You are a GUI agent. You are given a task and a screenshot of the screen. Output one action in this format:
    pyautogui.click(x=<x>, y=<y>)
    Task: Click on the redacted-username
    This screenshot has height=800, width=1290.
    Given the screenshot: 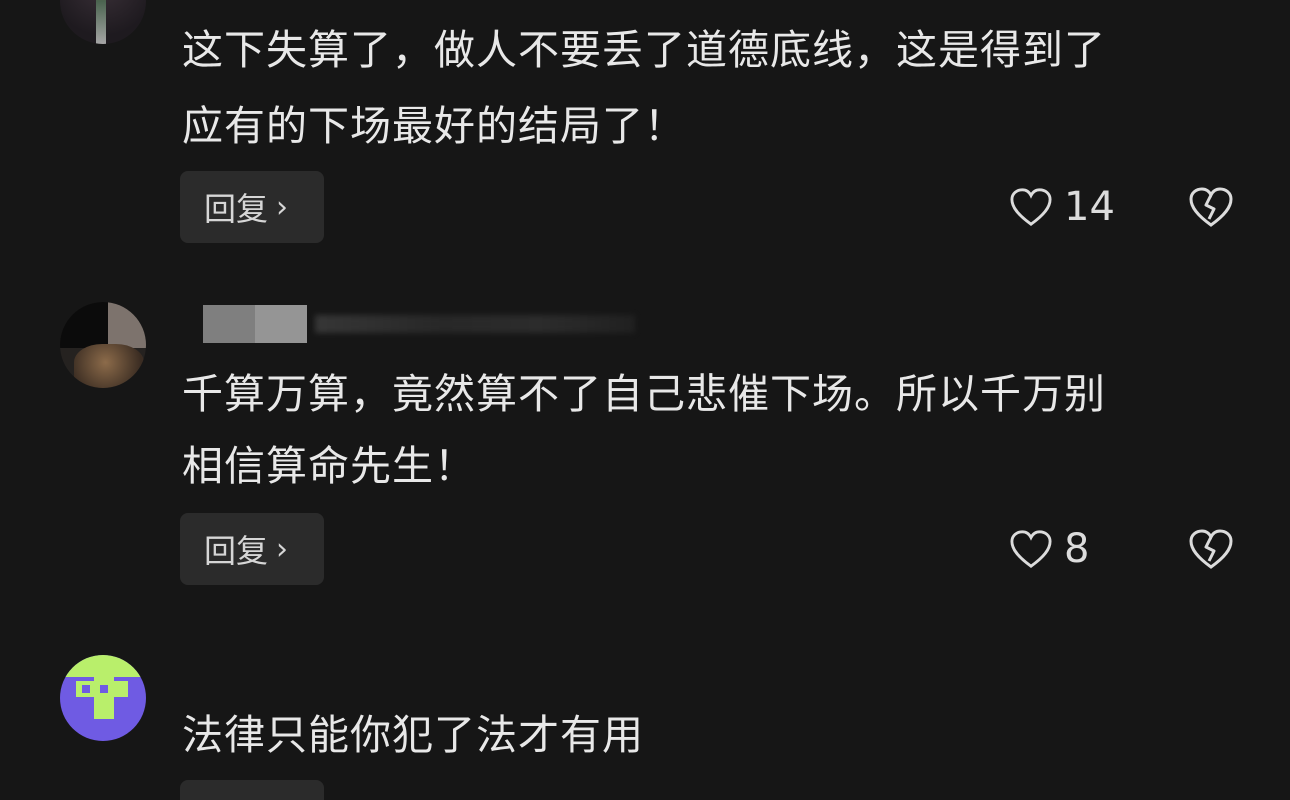 What is the action you would take?
    pyautogui.click(x=419, y=324)
    